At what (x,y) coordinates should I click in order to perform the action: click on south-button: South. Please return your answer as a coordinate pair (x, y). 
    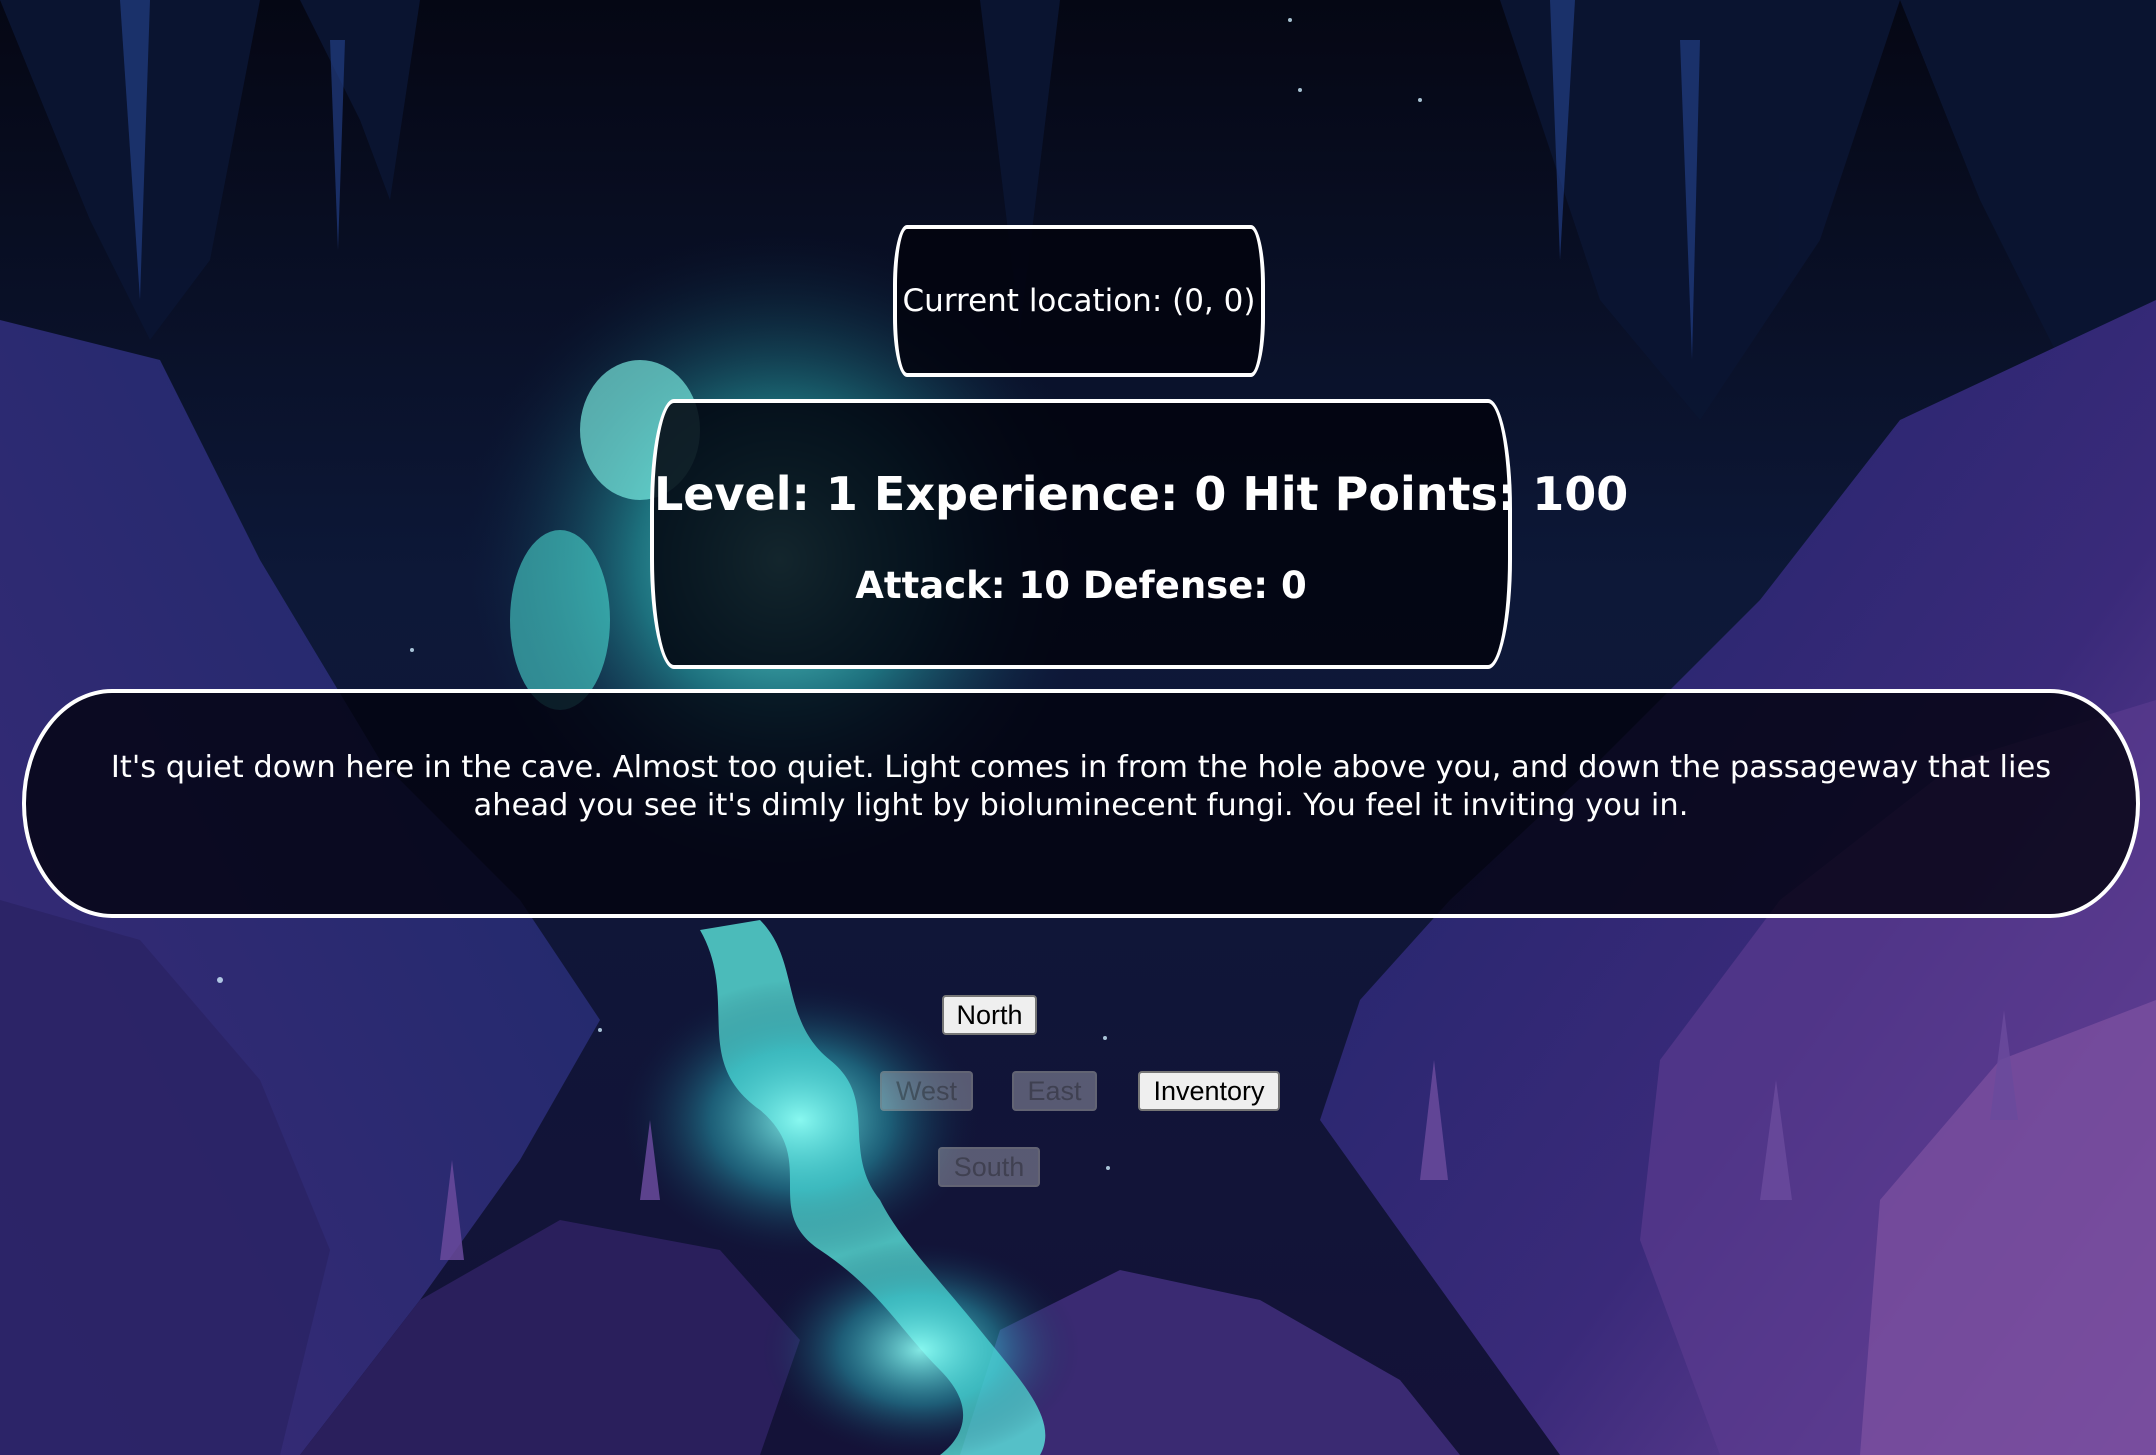
    Looking at the image, I should click on (989, 1167).